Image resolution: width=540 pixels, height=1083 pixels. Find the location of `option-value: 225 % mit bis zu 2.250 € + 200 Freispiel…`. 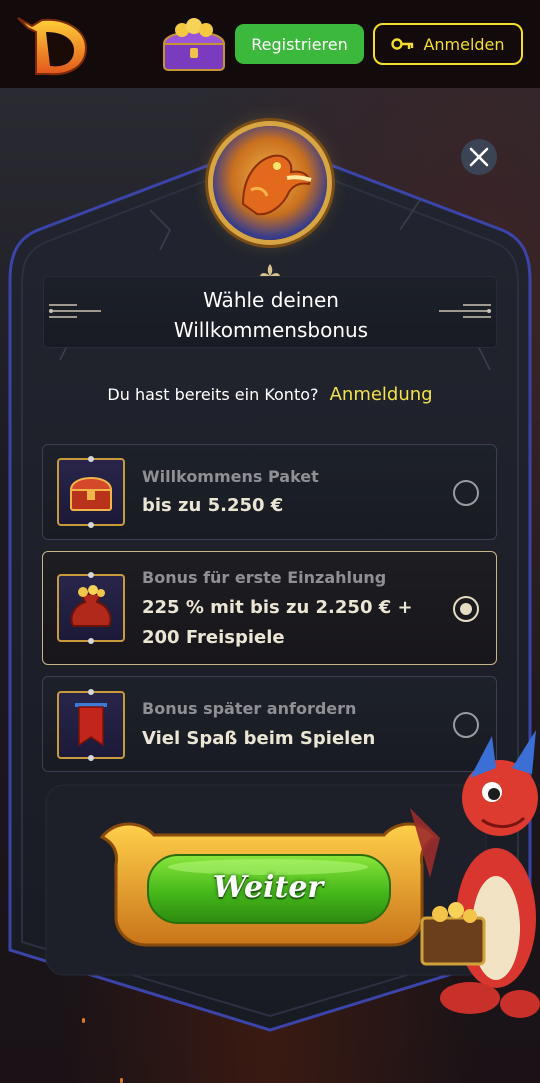

option-value: 225 % mit bis zu 2.250 € + 200 Freispiel… is located at coordinates (277, 622).